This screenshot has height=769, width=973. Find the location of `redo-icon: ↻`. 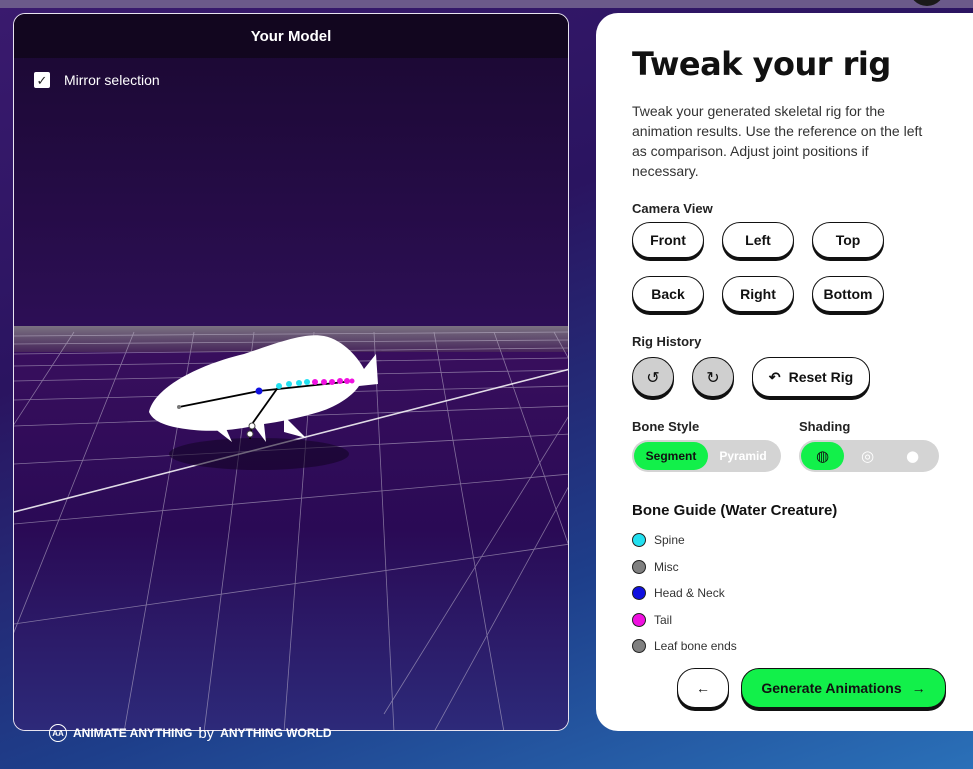

redo-icon: ↻ is located at coordinates (713, 377).